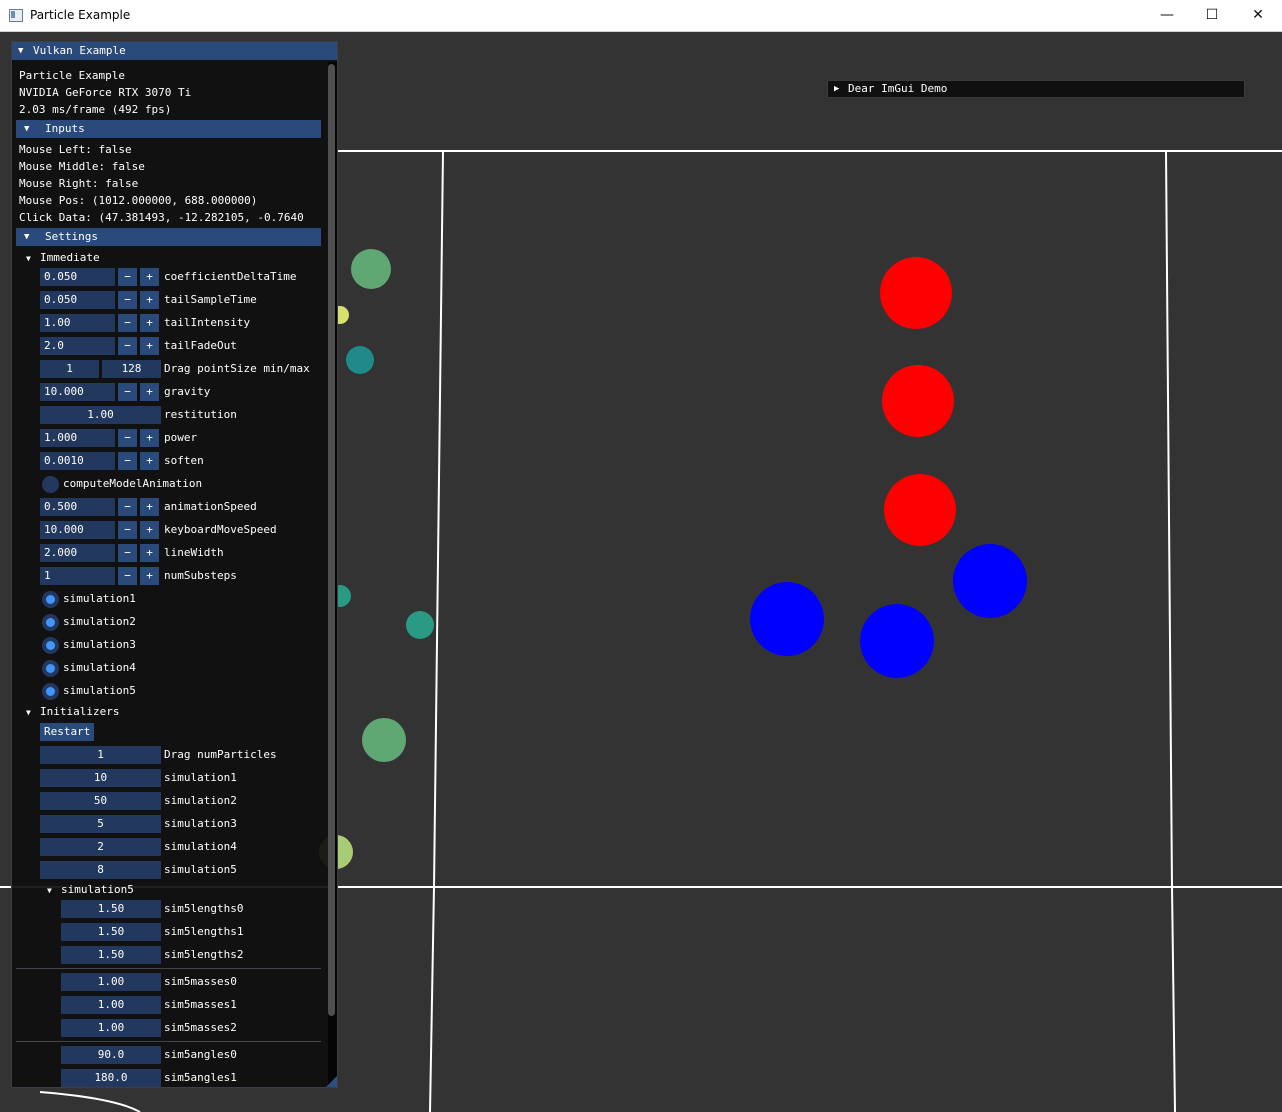 The width and height of the screenshot is (1282, 1112). What do you see at coordinates (149, 507) in the screenshot?
I see `animation-speed-plus-button: +` at bounding box center [149, 507].